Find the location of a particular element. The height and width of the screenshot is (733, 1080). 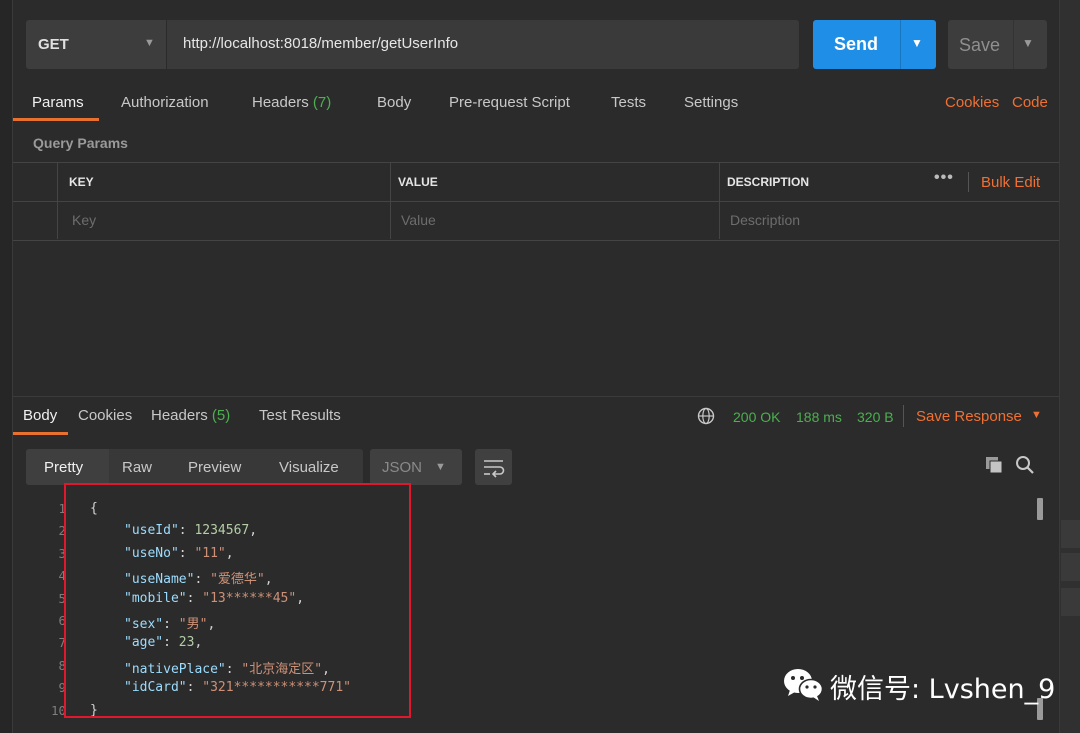

send-button: Send ▼ is located at coordinates (874, 44).